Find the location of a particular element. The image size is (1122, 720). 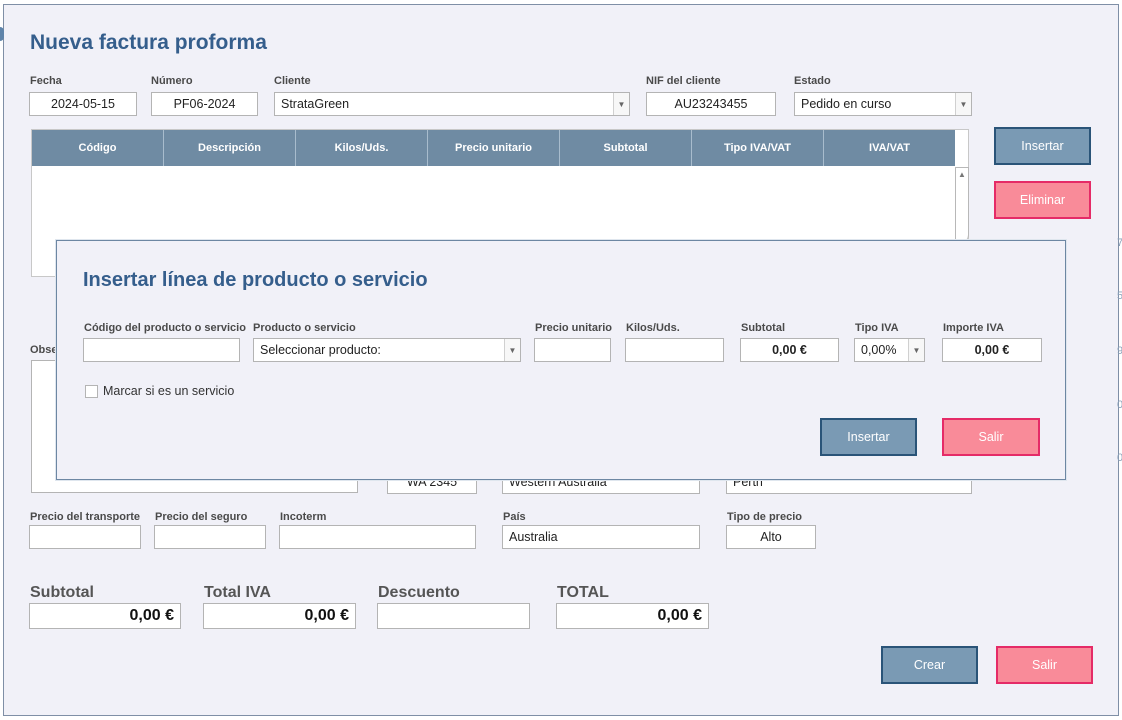

dialog-insert-button: Insertar is located at coordinates (868, 437).